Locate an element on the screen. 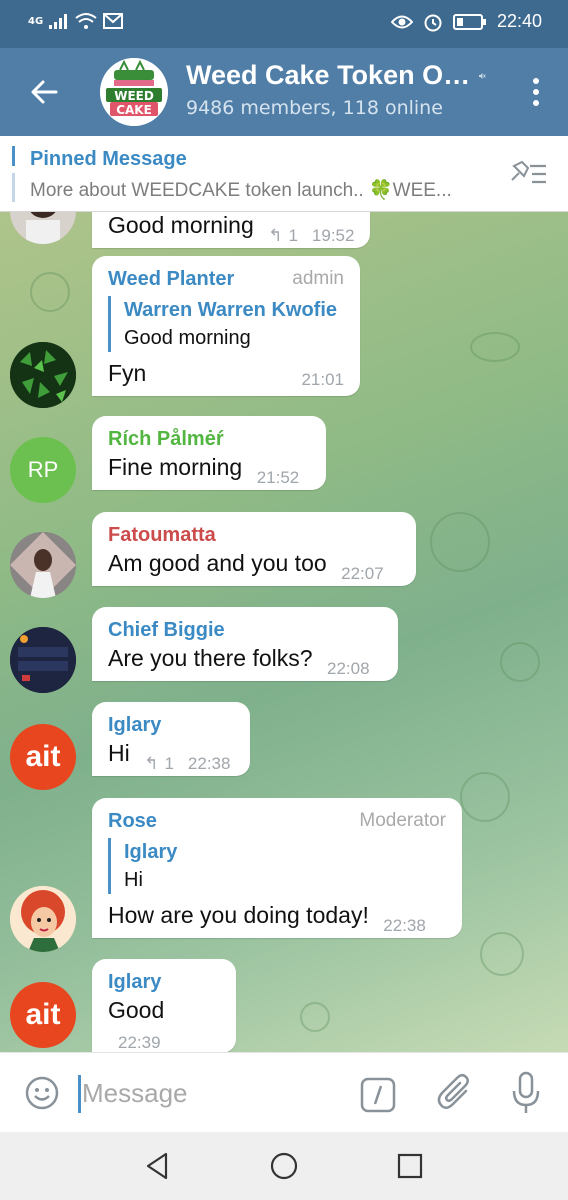 The width and height of the screenshot is (568, 1200). message-input is located at coordinates (212, 1093).